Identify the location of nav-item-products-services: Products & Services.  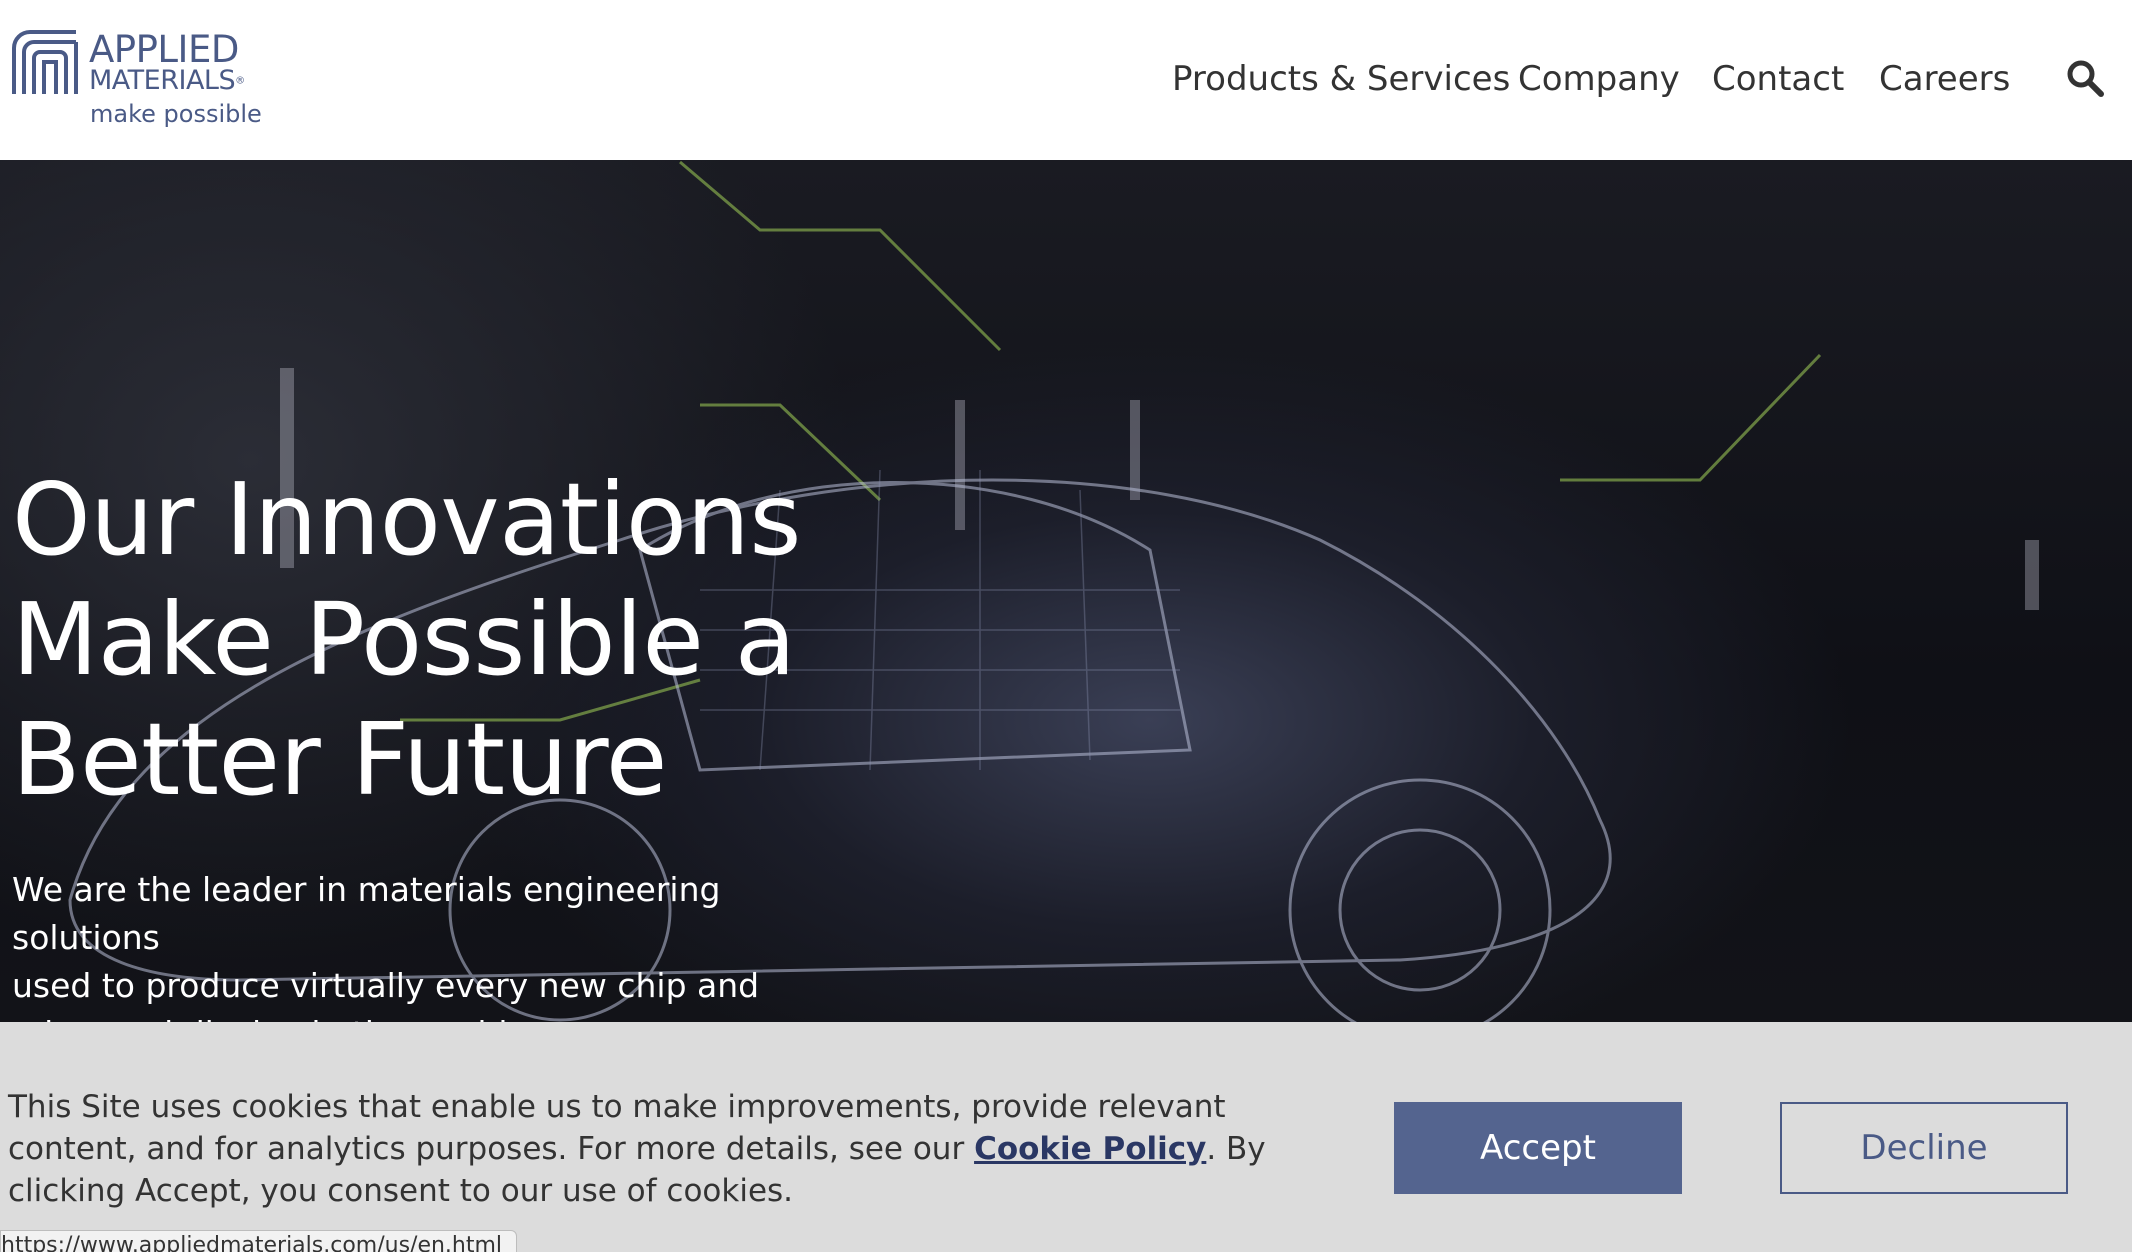
(1341, 79).